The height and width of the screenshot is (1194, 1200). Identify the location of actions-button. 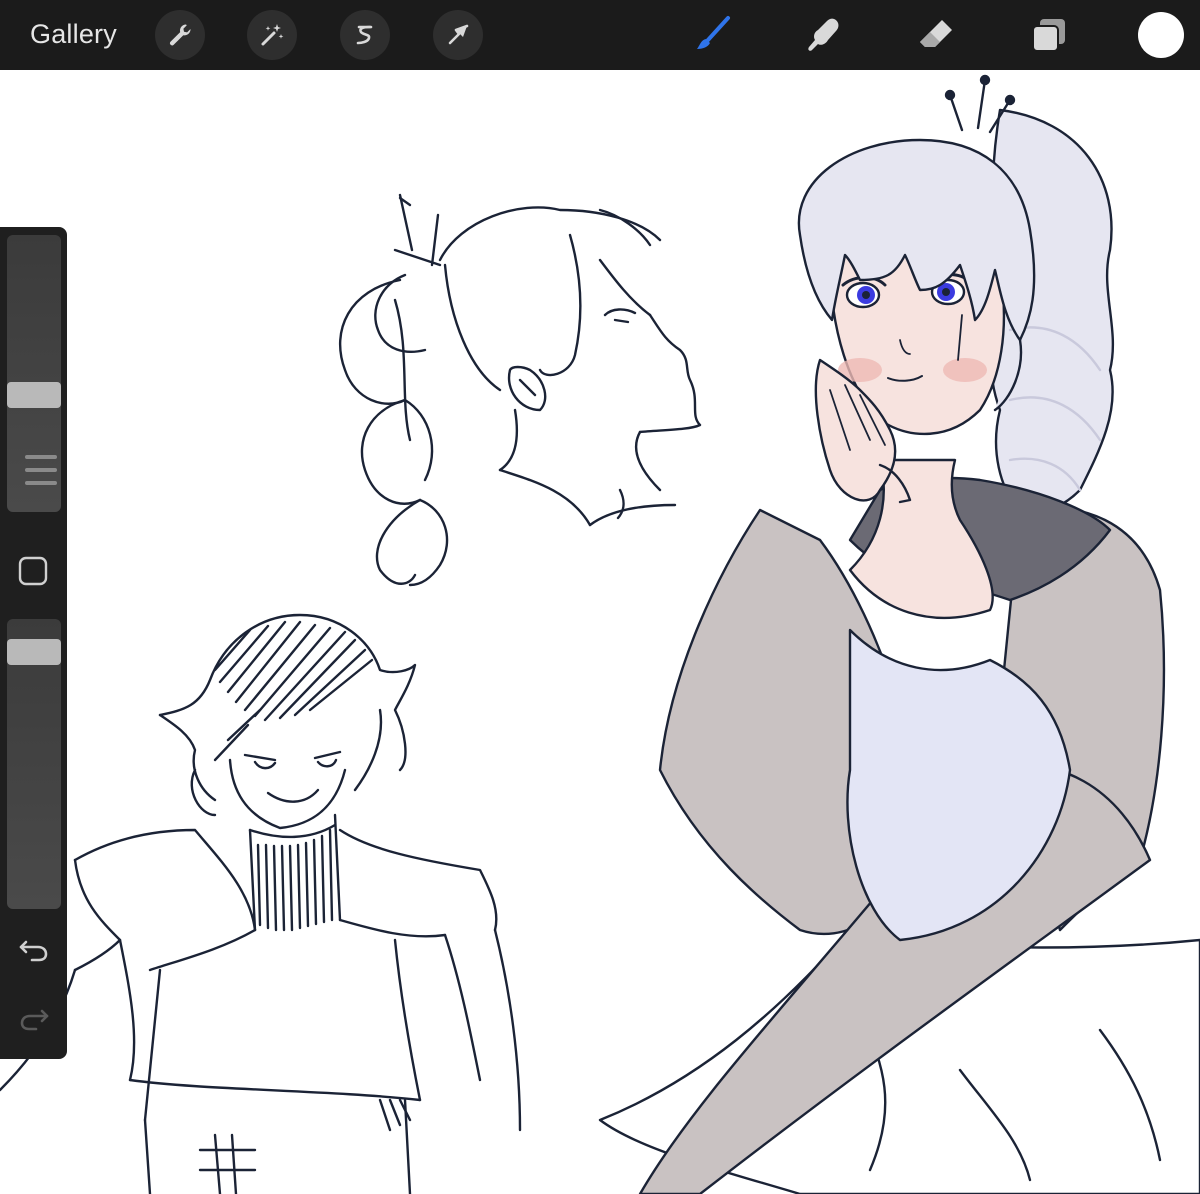
(180, 35).